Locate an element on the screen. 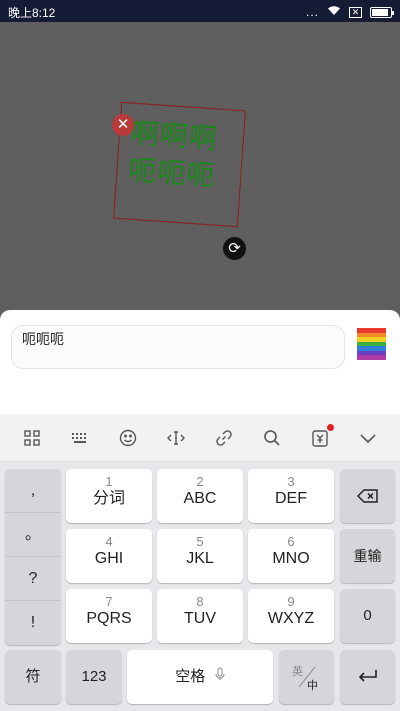 Image resolution: width=400 pixels, height=711 pixels. key-letters: MNO is located at coordinates (291, 558).